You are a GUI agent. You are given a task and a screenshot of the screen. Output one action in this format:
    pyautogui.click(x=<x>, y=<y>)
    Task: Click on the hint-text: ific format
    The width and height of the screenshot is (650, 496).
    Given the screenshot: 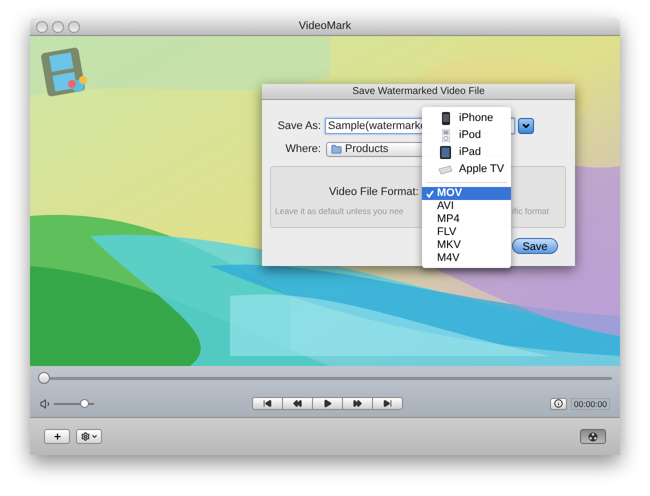 What is the action you would take?
    pyautogui.click(x=530, y=211)
    